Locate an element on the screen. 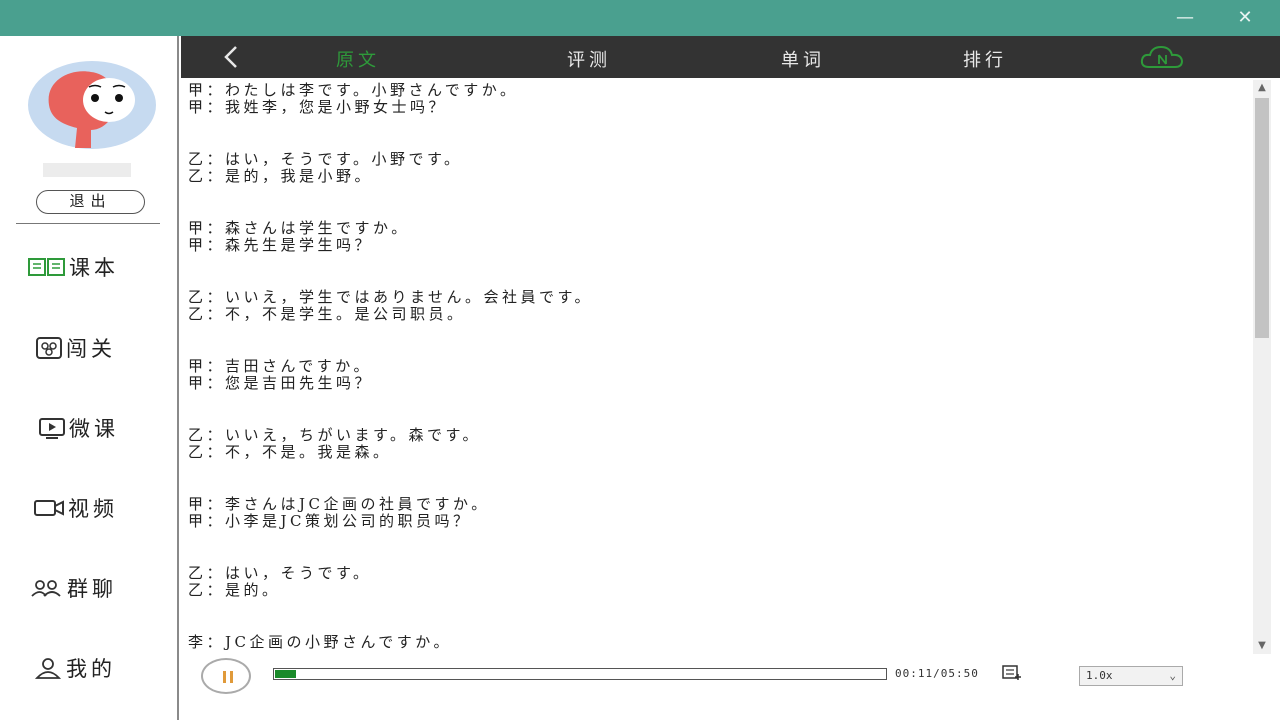  scroll-up-icon: ▲ is located at coordinates (1262, 88).